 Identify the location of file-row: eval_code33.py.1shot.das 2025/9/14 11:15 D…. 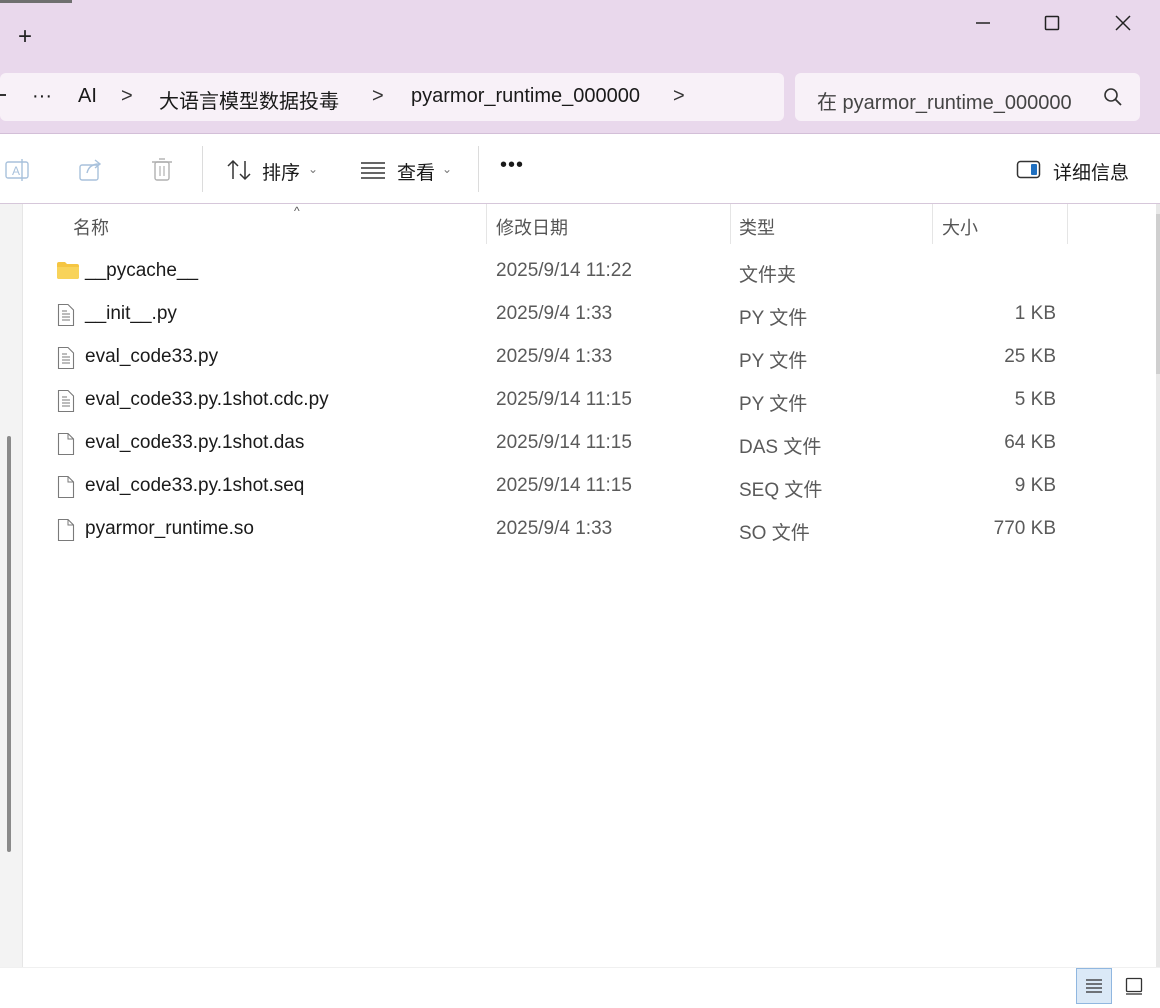
(592, 443).